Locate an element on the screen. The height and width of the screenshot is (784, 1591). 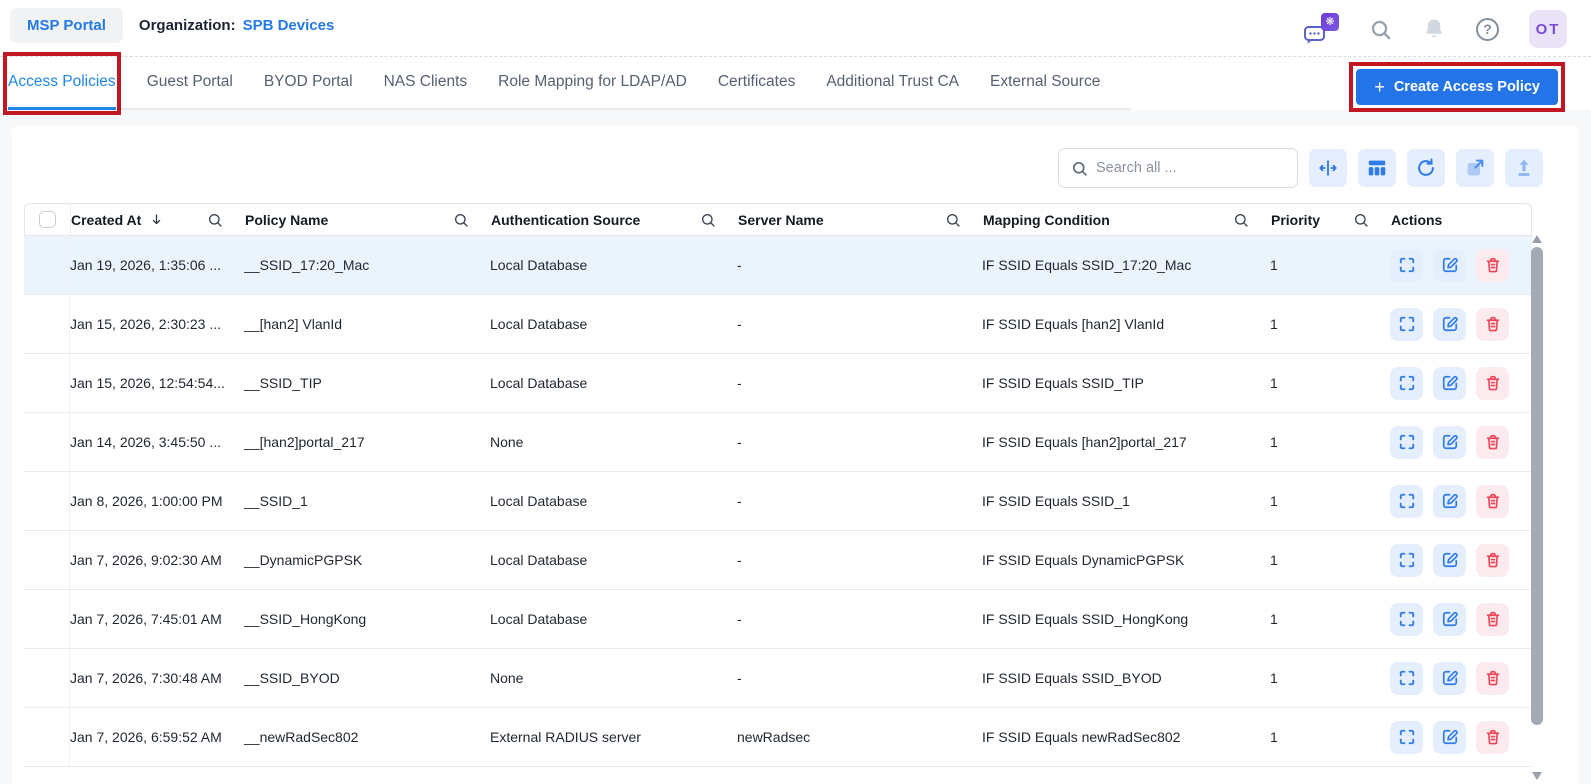
search-all-input is located at coordinates (1190, 168).